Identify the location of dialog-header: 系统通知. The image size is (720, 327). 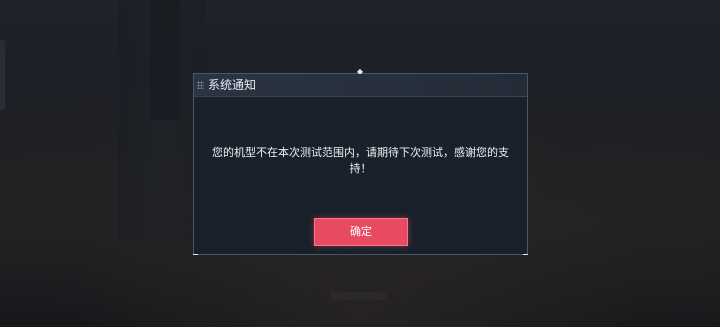
(360, 85).